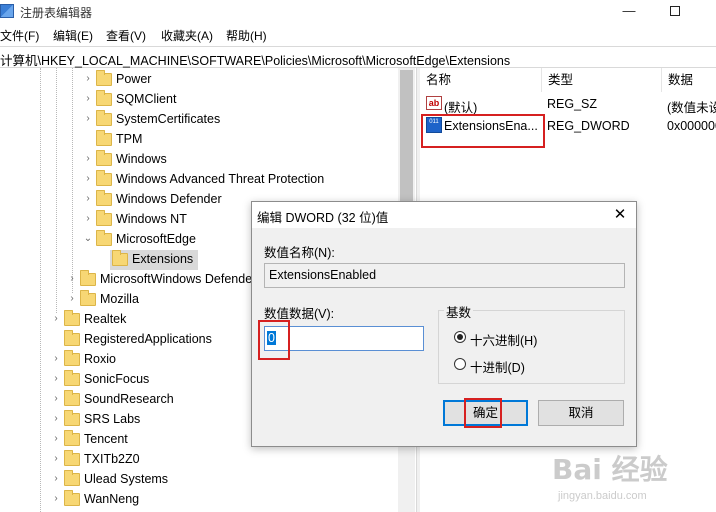 Image resolution: width=716 pixels, height=512 pixels. What do you see at coordinates (689, 80) in the screenshot?
I see `column-header-data: 数据` at bounding box center [689, 80].